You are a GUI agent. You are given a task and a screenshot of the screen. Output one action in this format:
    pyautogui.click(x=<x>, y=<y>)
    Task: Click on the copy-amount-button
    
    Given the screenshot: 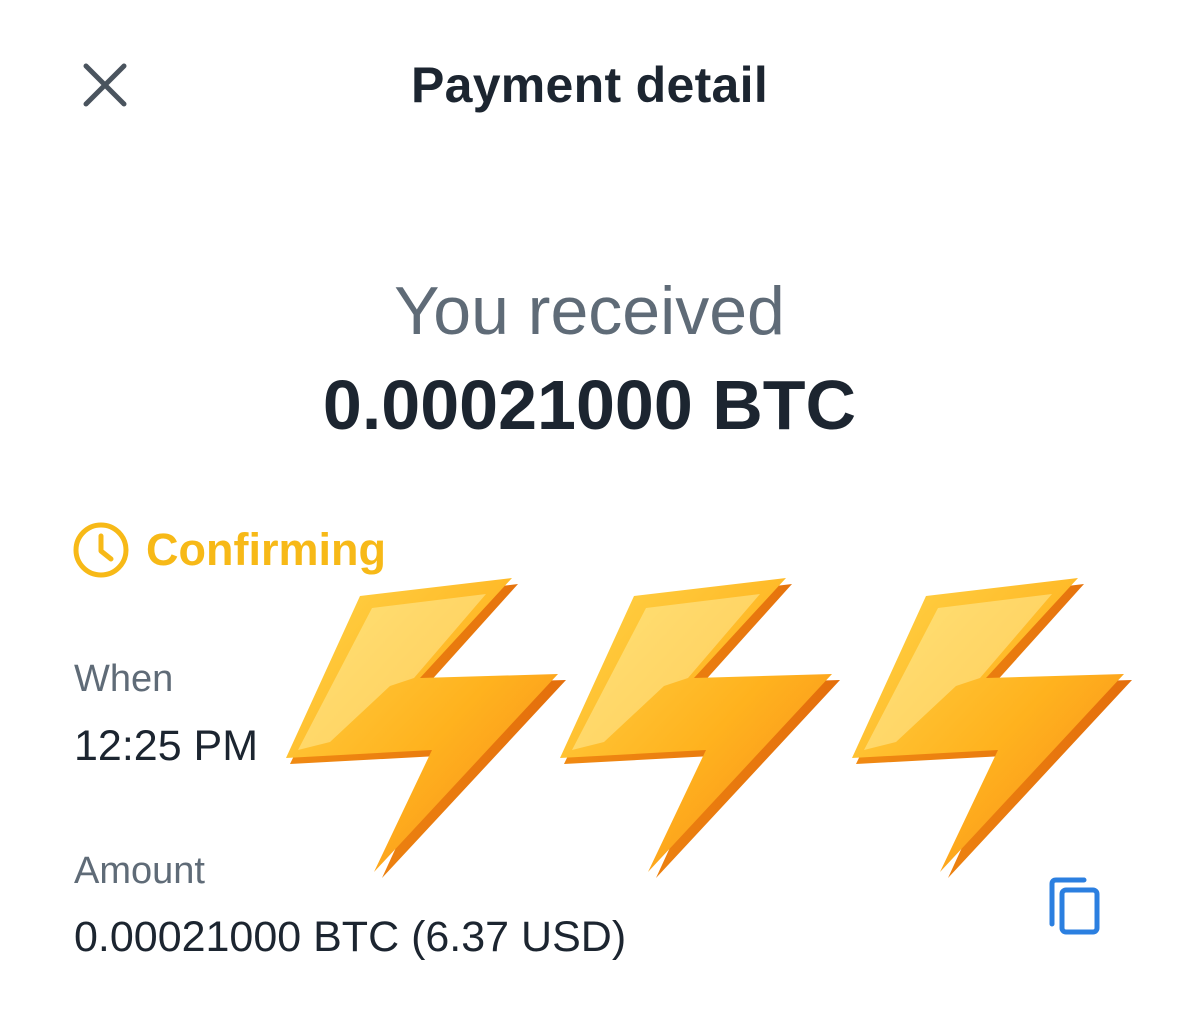 What is the action you would take?
    pyautogui.click(x=1075, y=906)
    